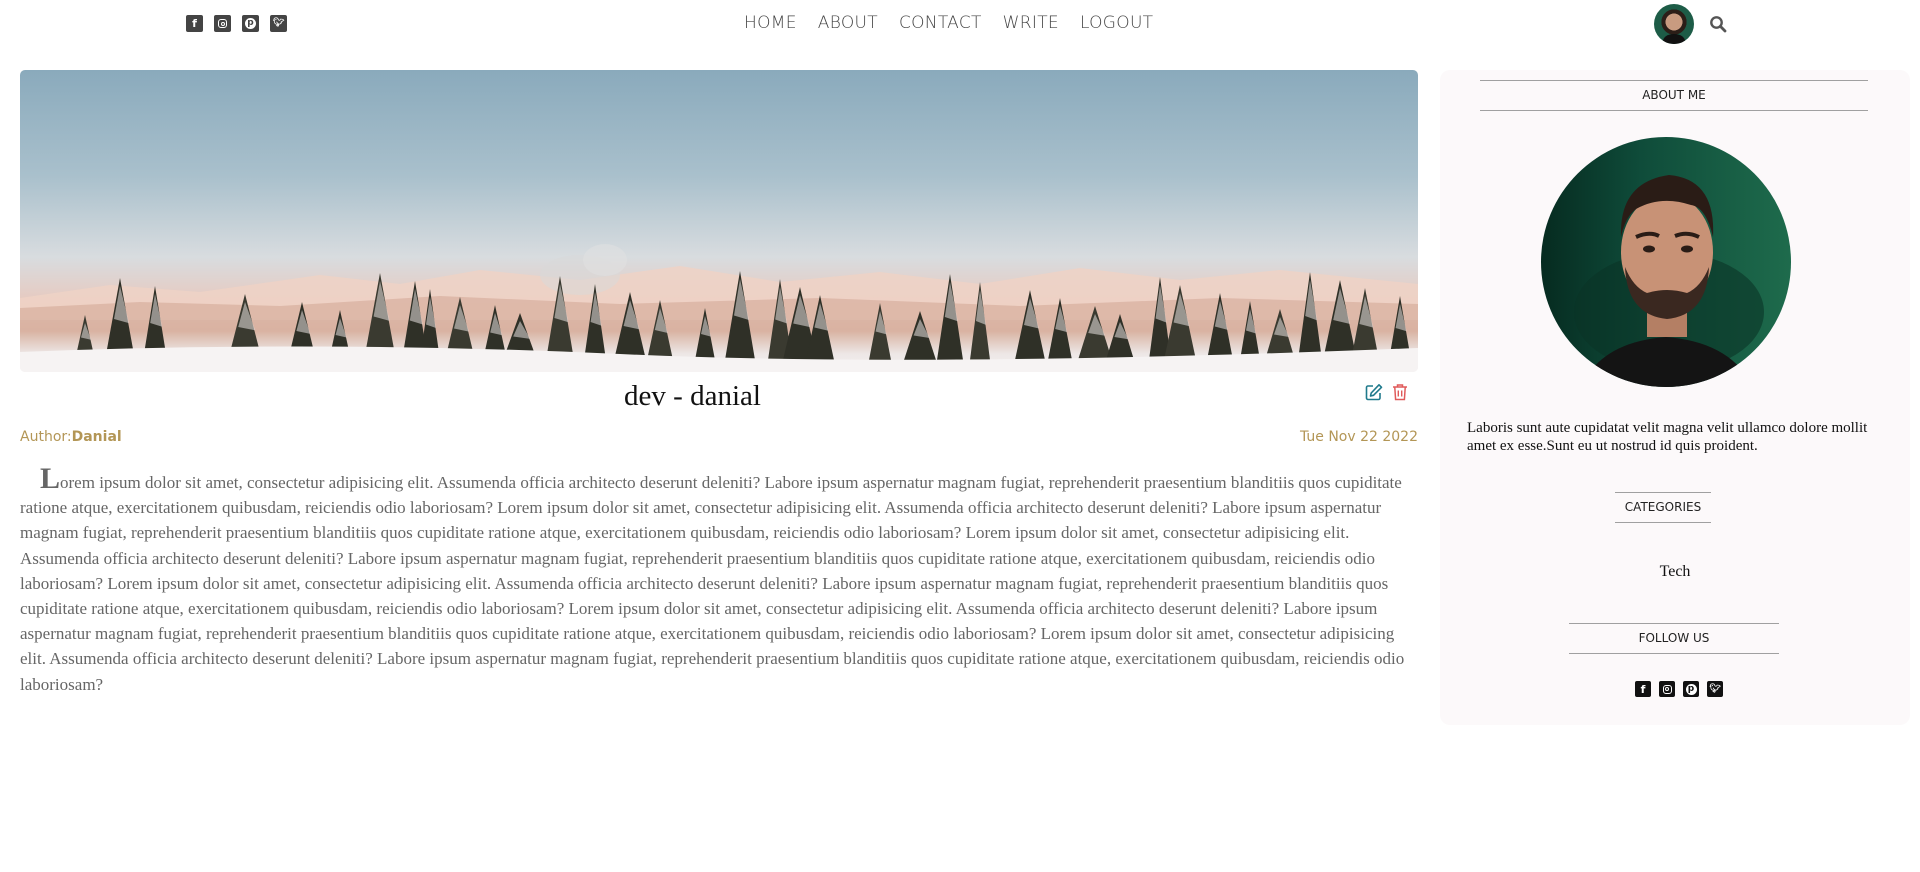  I want to click on nav-contact: CONTACT, so click(940, 23).